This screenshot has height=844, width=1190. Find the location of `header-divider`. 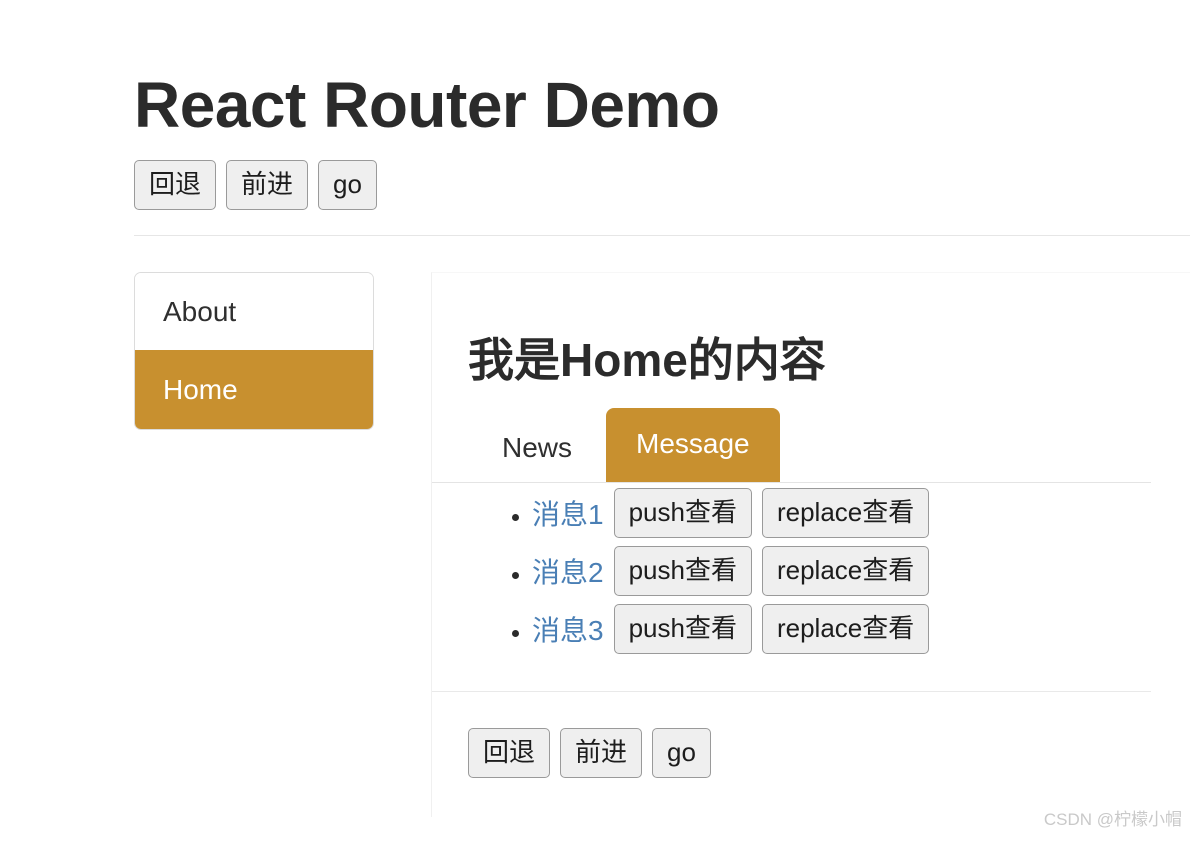

header-divider is located at coordinates (662, 235).